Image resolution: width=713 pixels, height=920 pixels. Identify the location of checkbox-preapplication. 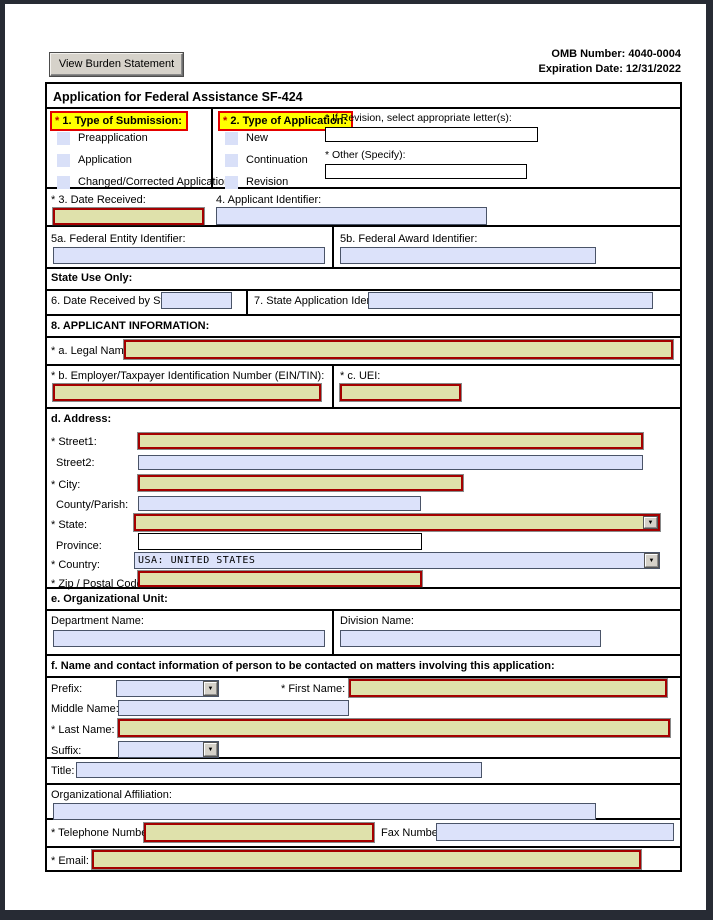
(63, 138).